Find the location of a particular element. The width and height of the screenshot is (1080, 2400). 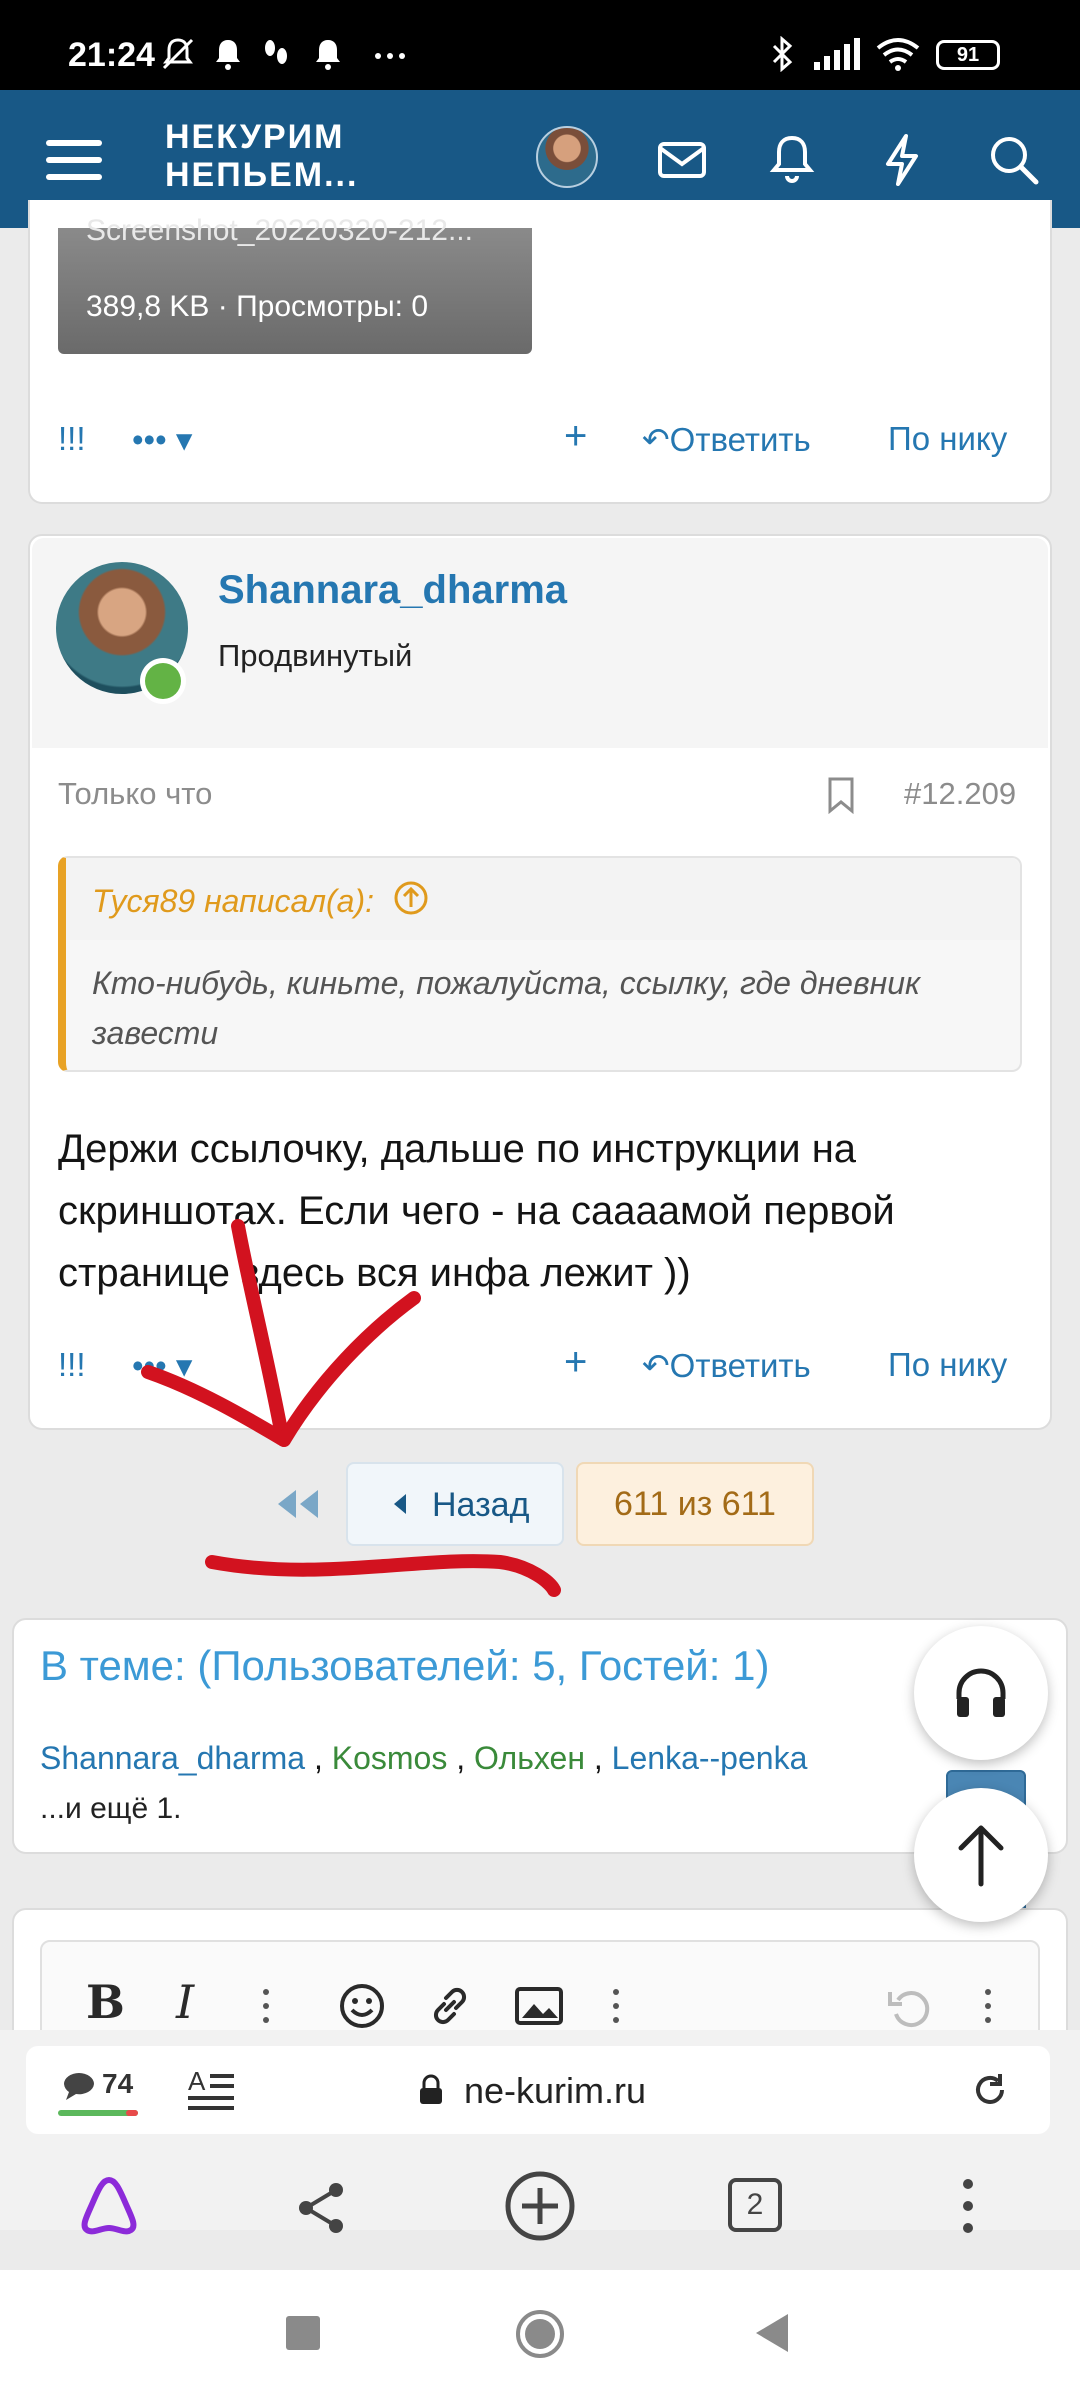

annotation-overlay is located at coordinates (351, 1408).